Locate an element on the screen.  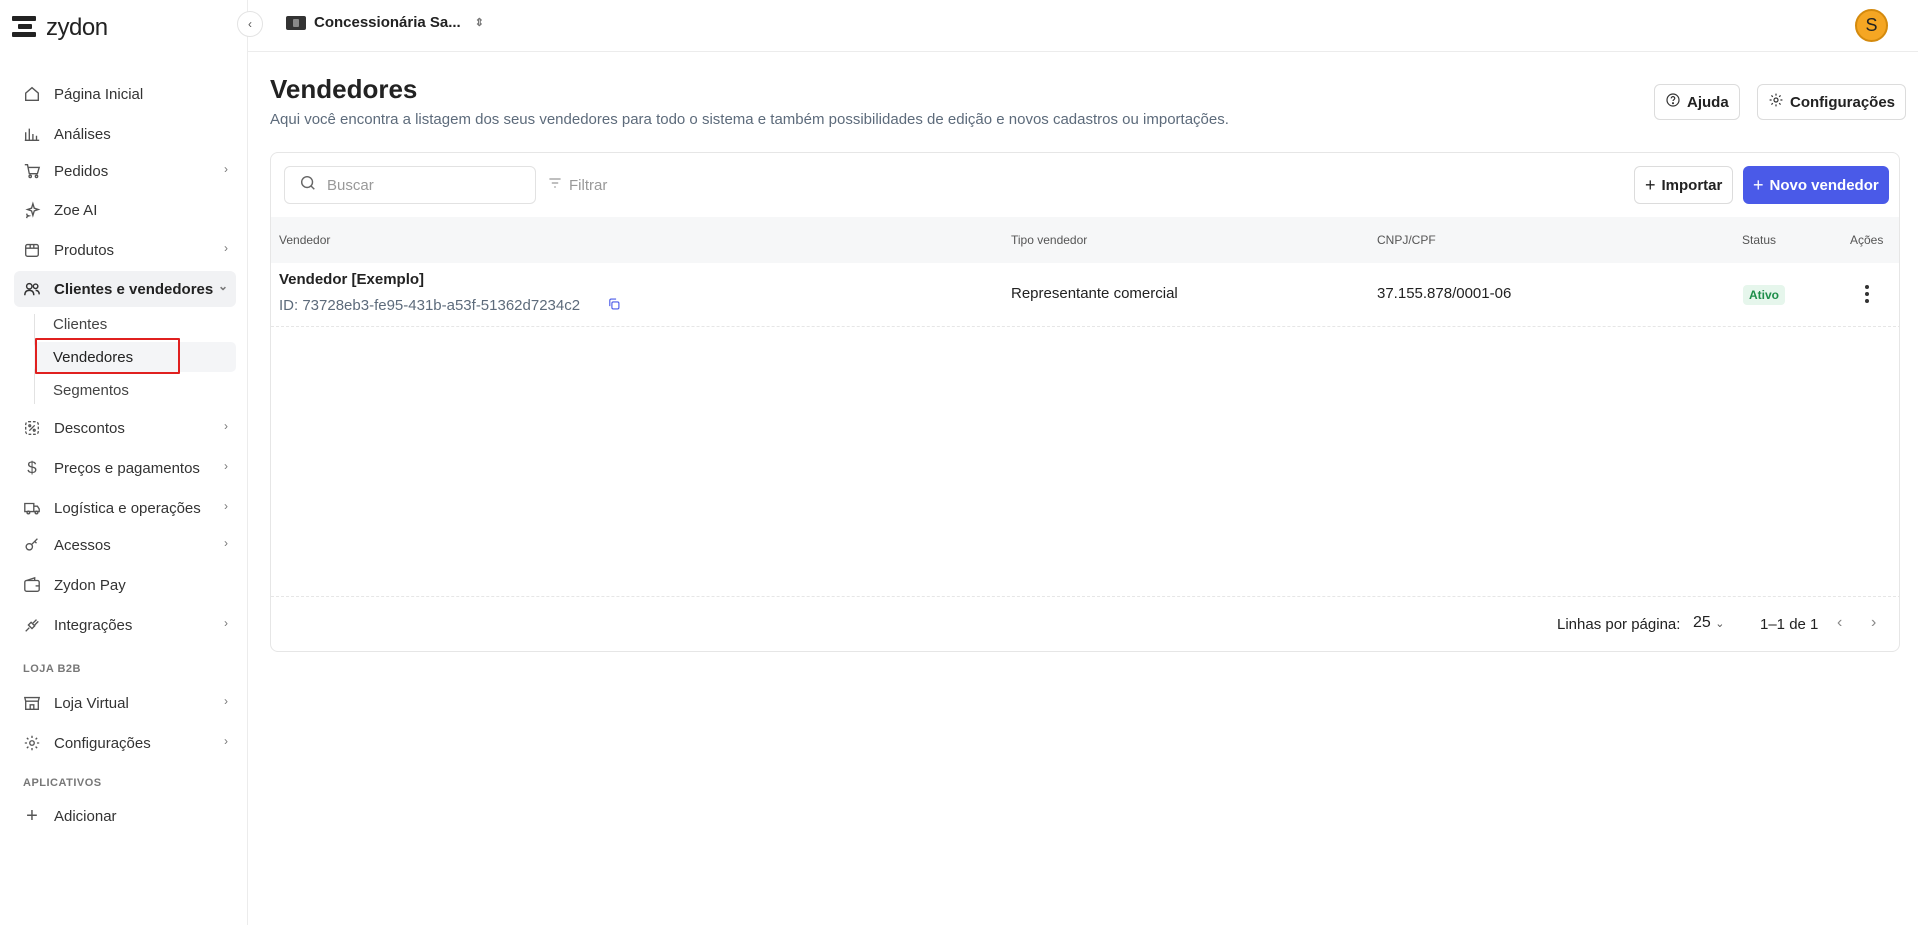
sidebar-item-precos-e-pagamentos: $ Preços e pagamentos › is located at coordinates (125, 468).